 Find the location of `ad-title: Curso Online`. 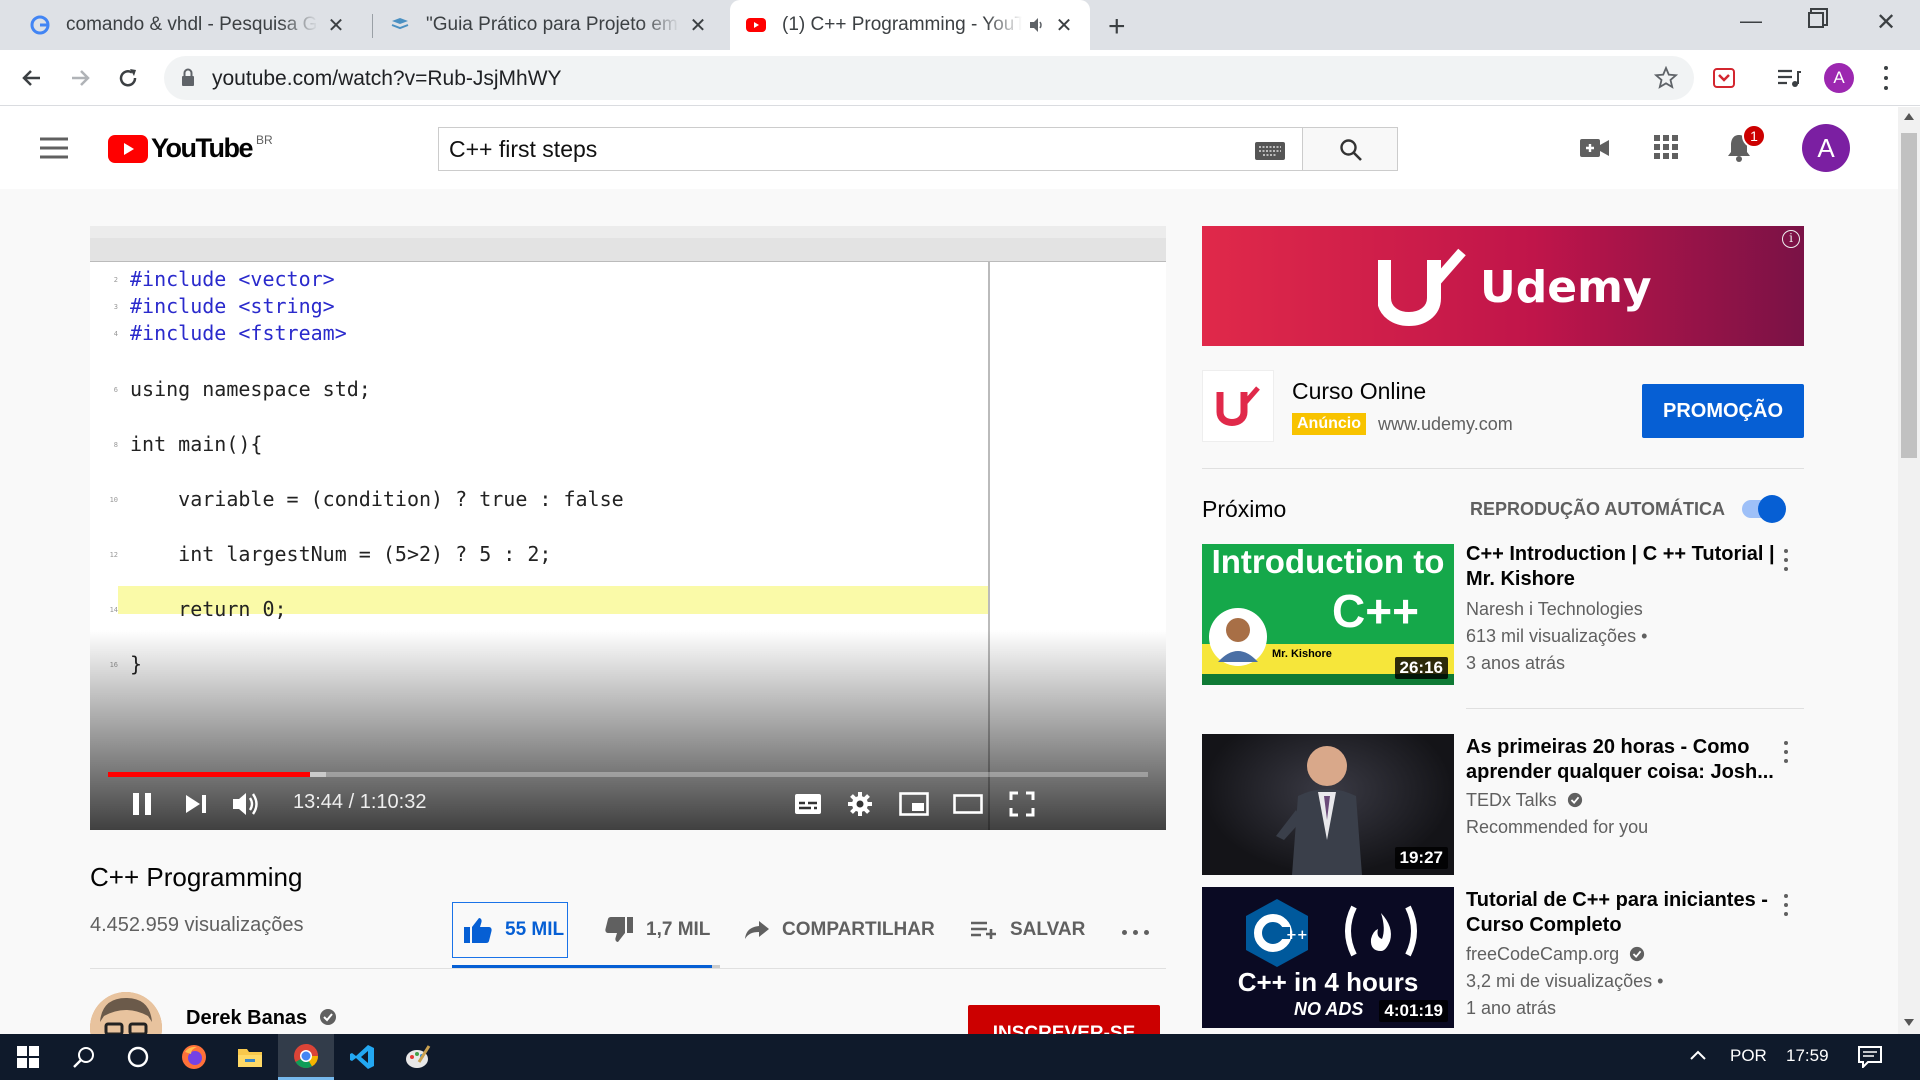

ad-title: Curso Online is located at coordinates (1359, 391).